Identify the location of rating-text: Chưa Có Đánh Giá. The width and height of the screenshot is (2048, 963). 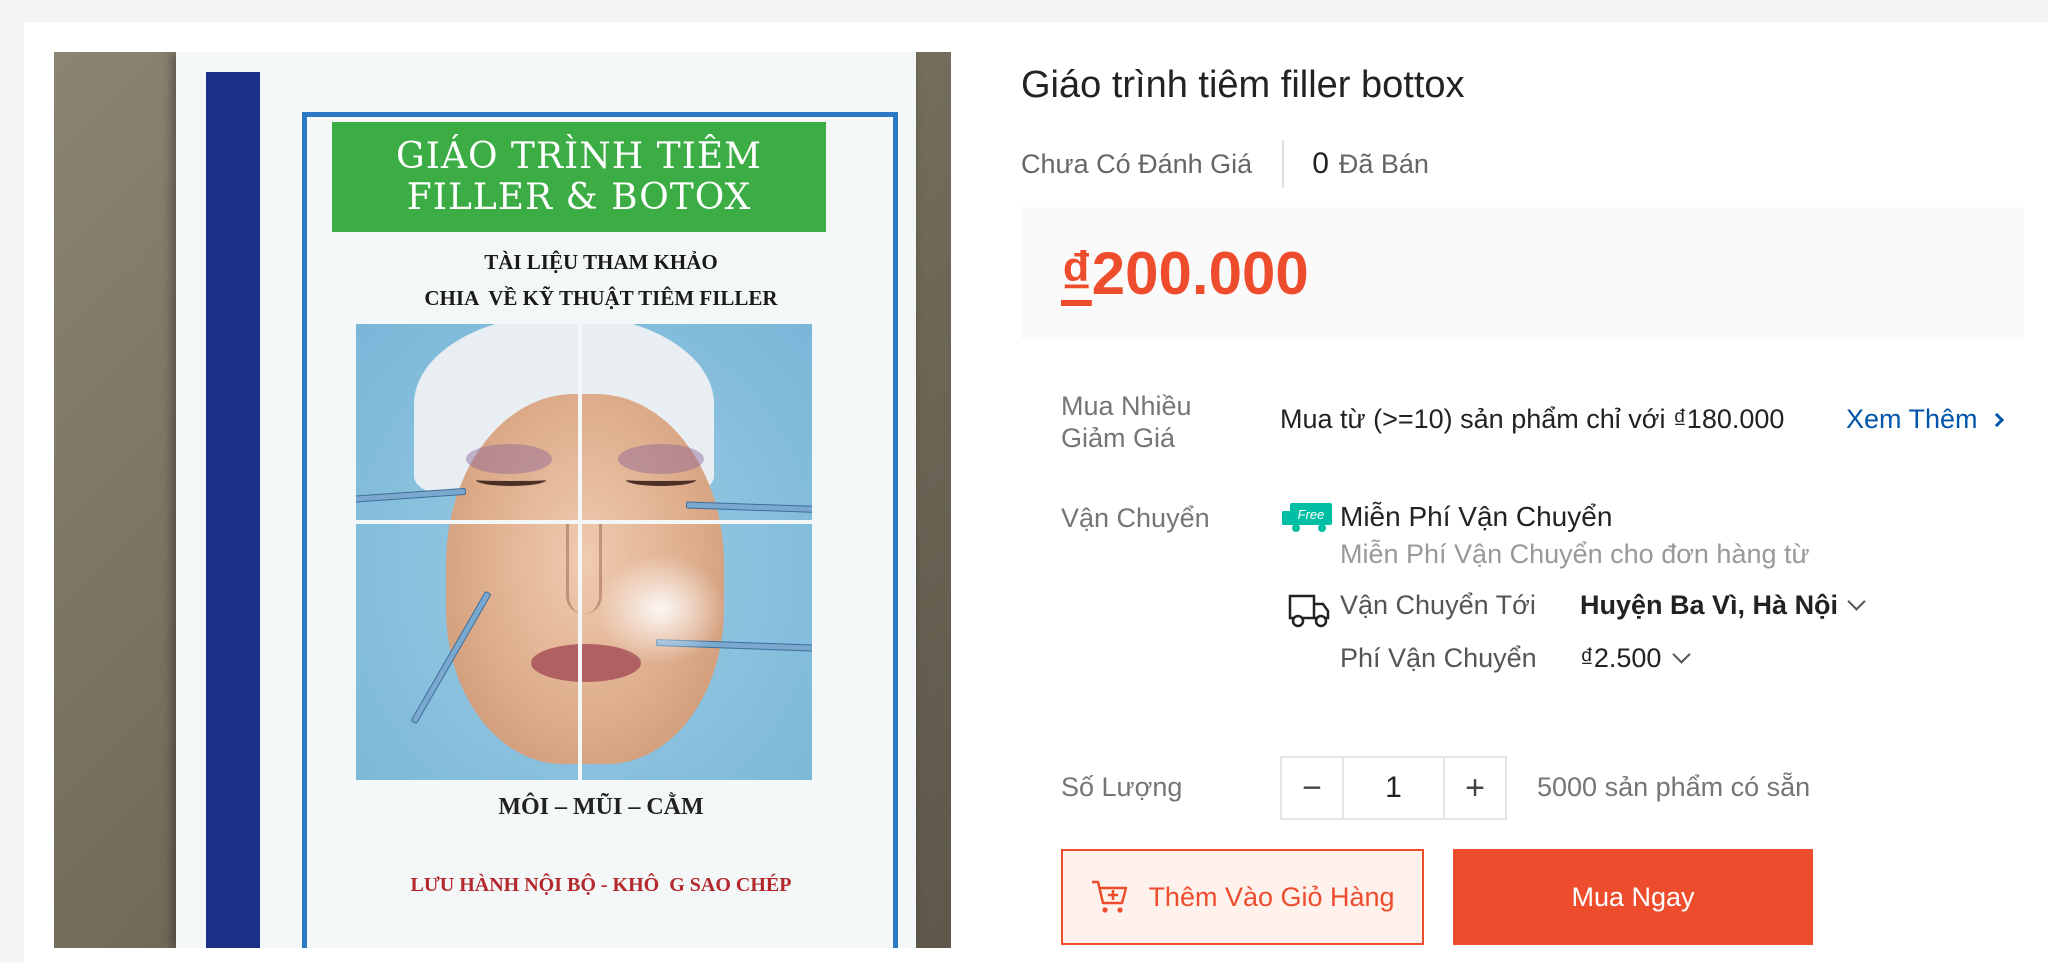
(1136, 164).